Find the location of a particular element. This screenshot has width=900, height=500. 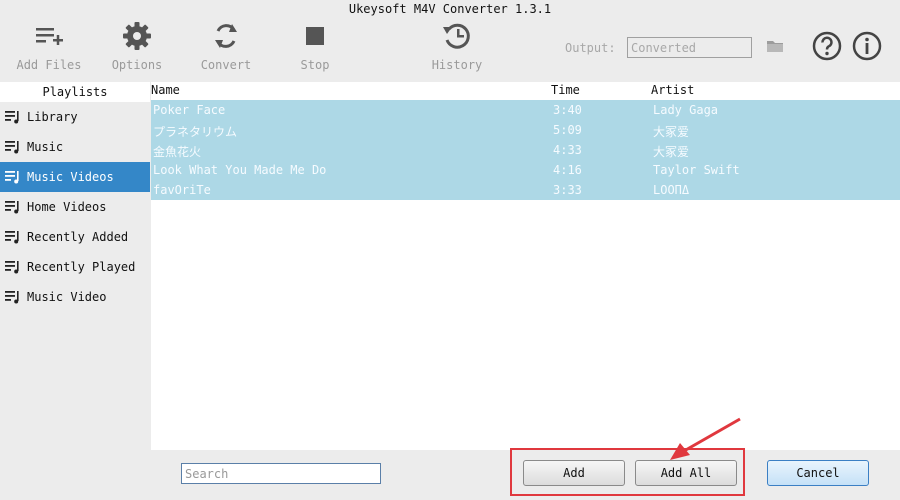

sidebar-item-home-videos: Home Videos is located at coordinates (75, 207).